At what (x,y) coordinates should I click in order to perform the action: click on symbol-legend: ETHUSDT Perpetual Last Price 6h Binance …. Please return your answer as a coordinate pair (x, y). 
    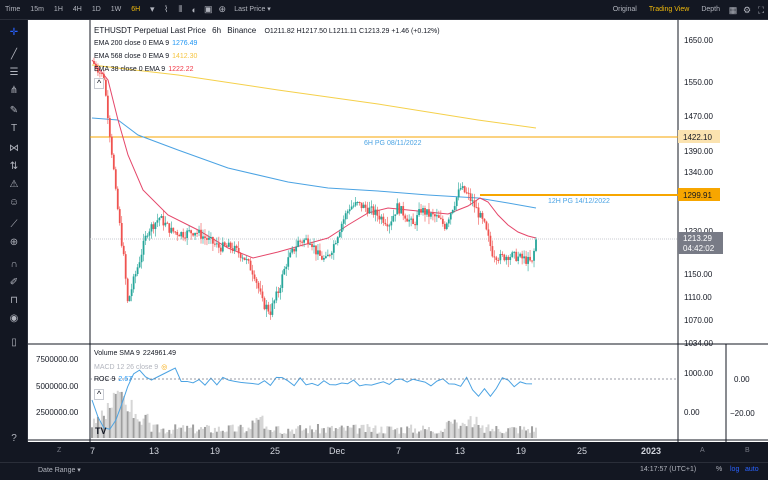
    Looking at the image, I should click on (267, 30).